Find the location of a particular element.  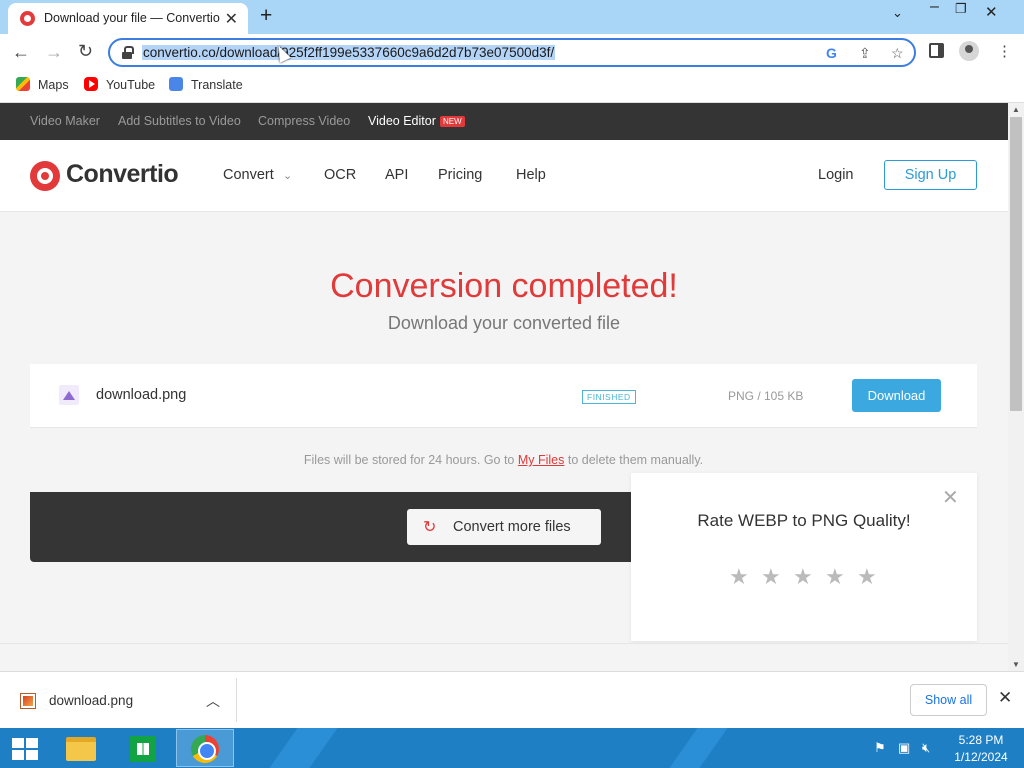

notice-text-after: to delete them manually. is located at coordinates (634, 460).